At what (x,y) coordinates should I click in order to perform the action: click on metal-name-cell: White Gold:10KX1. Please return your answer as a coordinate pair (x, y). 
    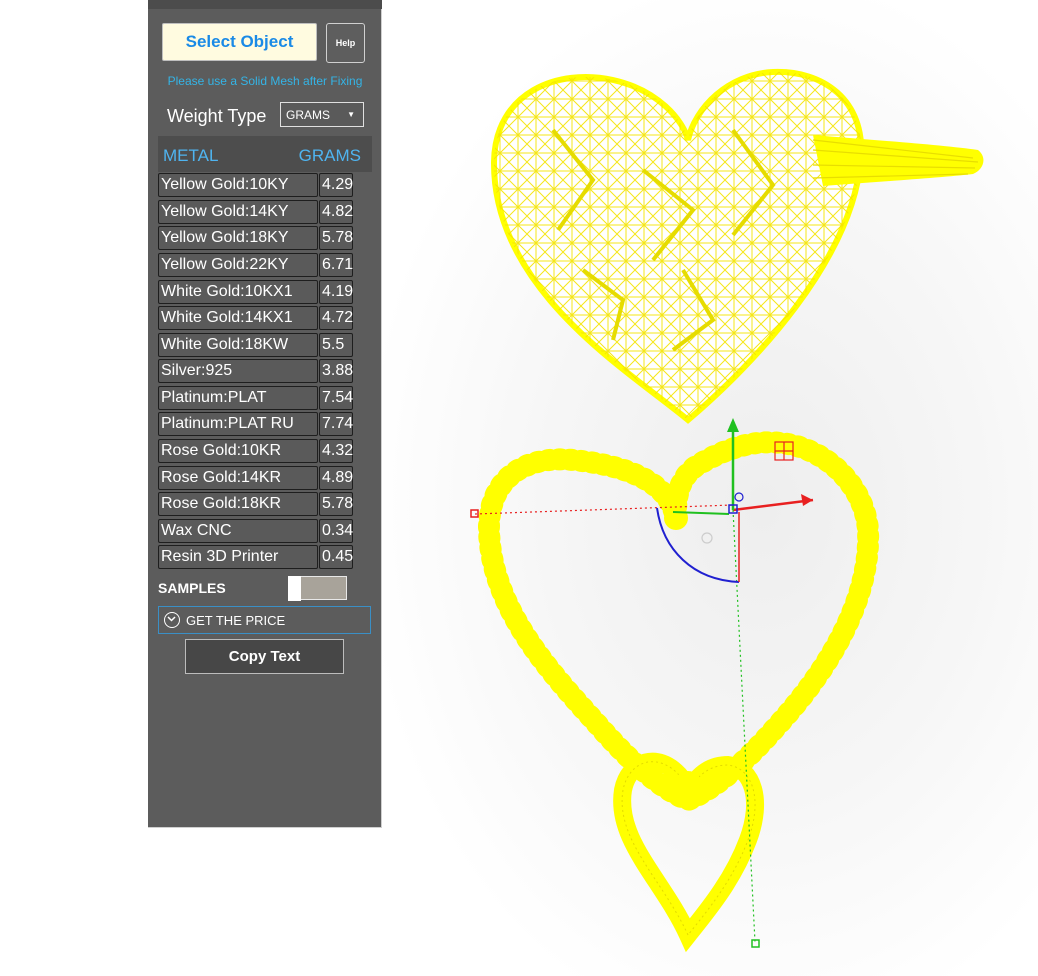
    Looking at the image, I should click on (238, 292).